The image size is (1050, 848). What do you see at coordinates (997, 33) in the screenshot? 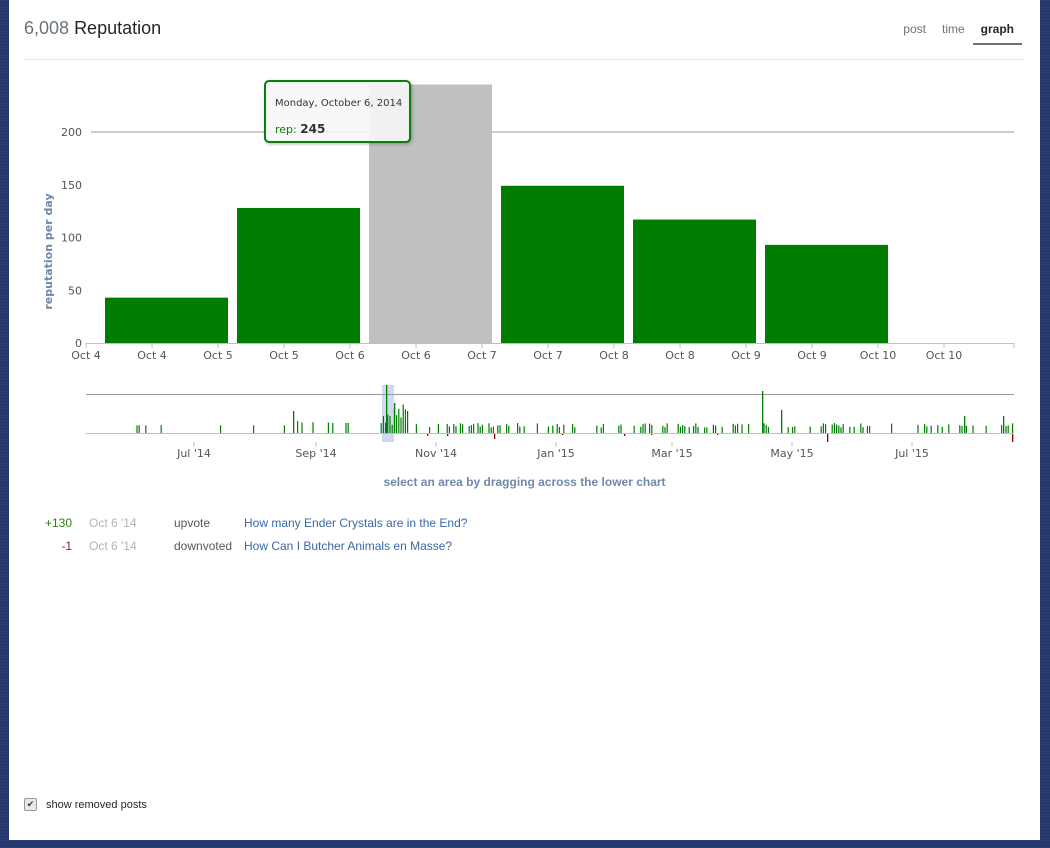
I see `tab-graph: graph` at bounding box center [997, 33].